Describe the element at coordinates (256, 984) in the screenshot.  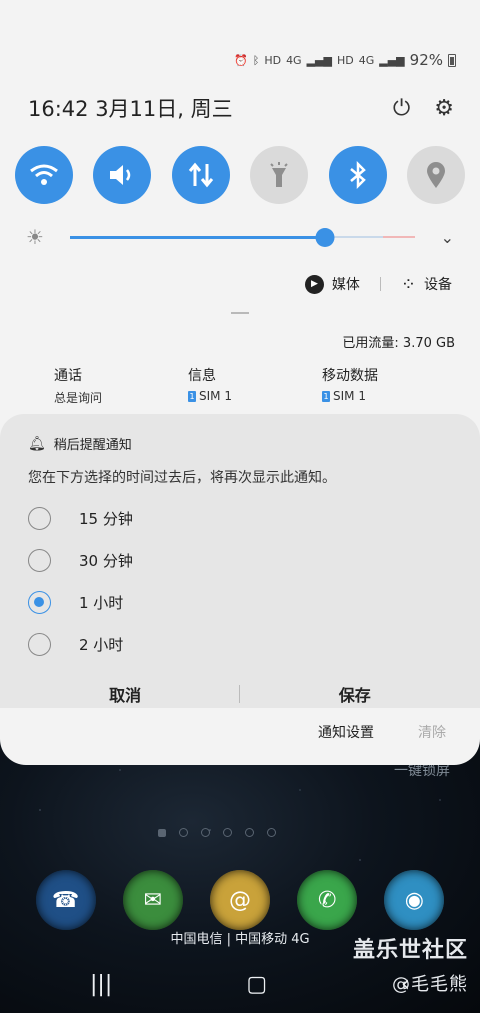
I see `home-button-icon: ▢` at that location.